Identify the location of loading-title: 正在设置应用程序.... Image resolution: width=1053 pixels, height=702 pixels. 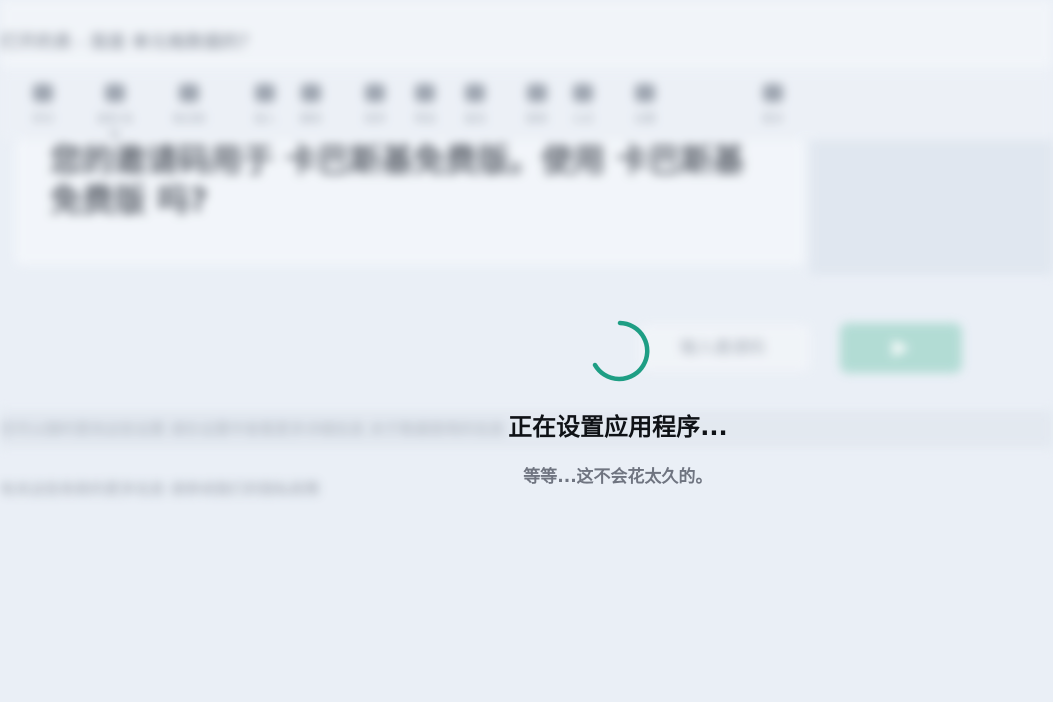
(618, 427).